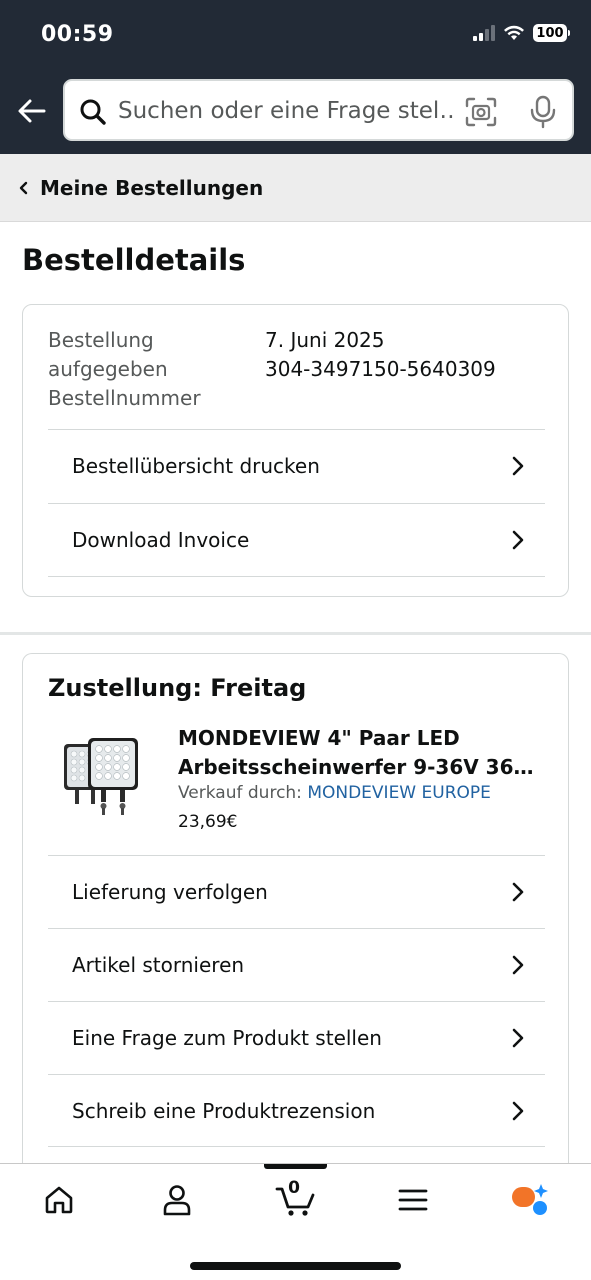 The image size is (591, 1280). I want to click on ask-question-label: Eine Frage zum Produkt stellen, so click(227, 1038).